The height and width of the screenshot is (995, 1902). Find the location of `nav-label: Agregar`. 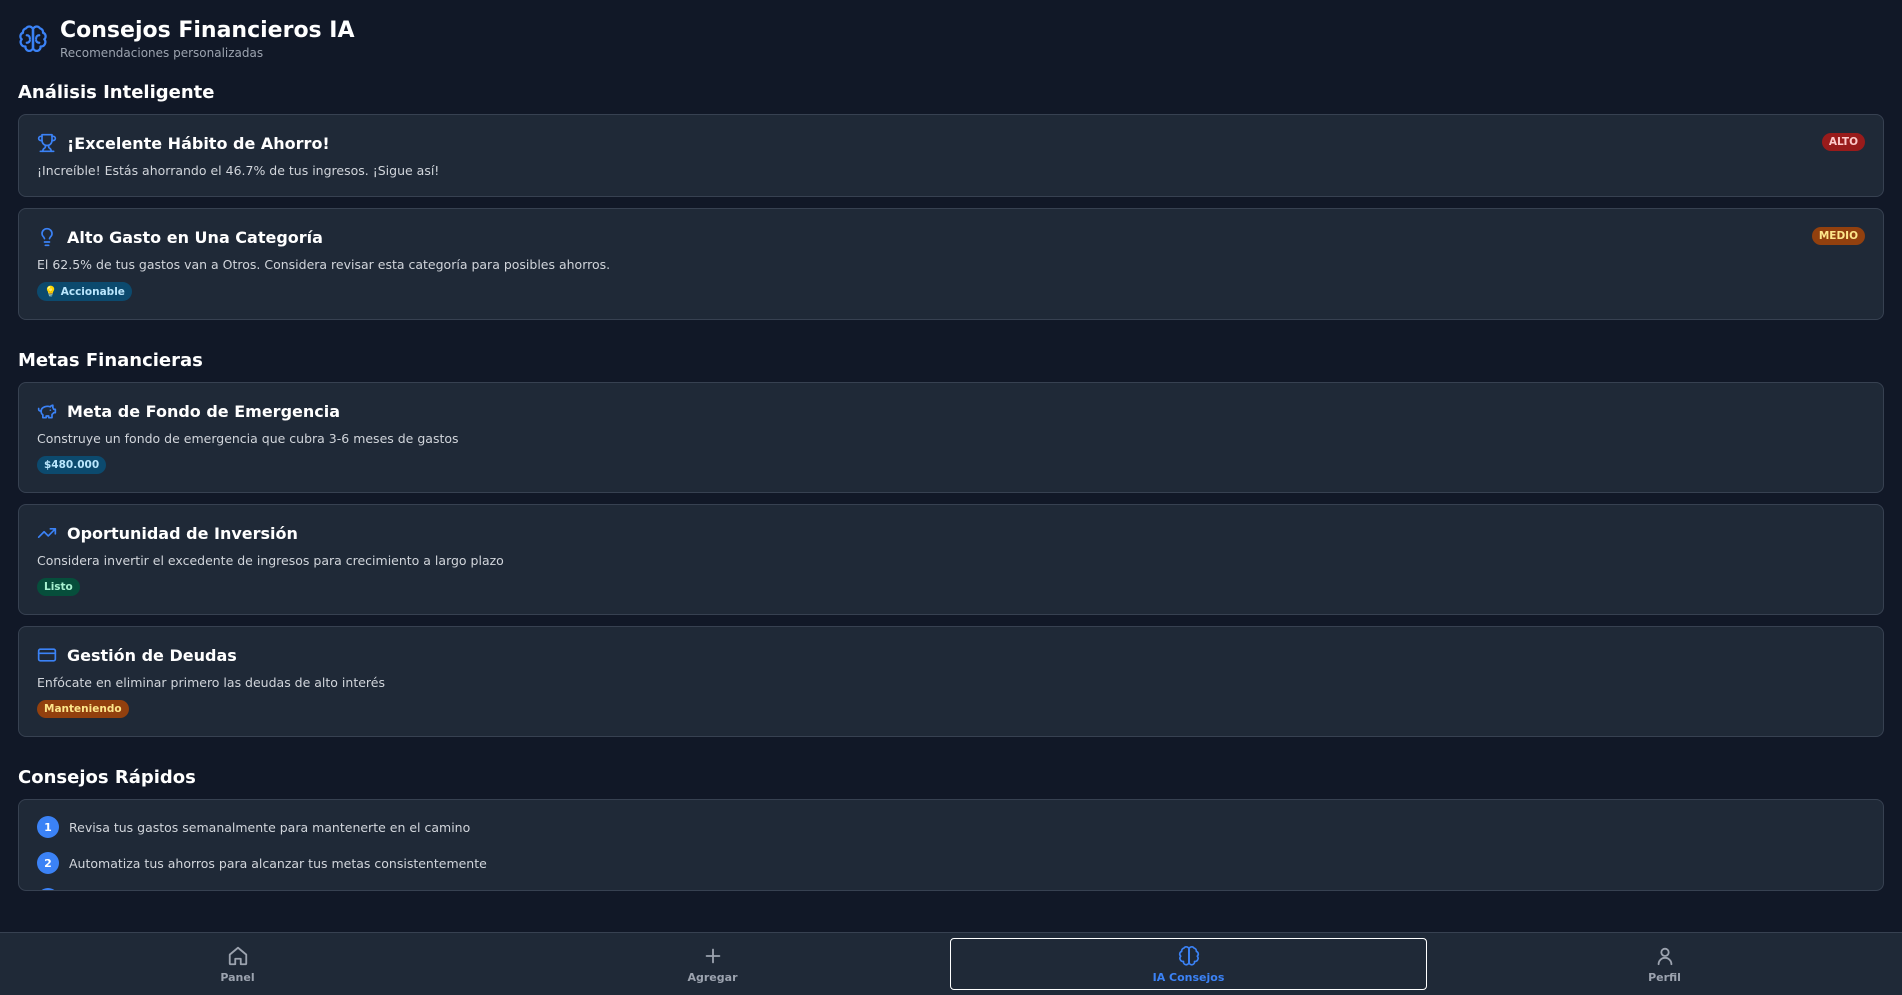

nav-label: Agregar is located at coordinates (712, 977).